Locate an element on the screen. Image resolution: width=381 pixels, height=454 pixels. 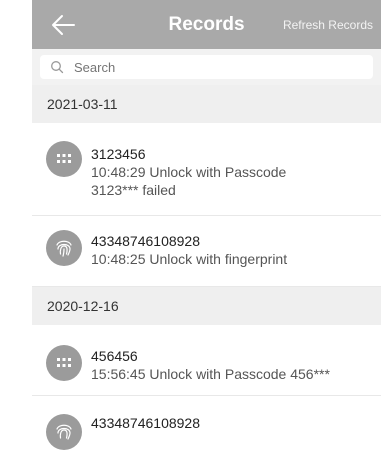
record-user-id: 456456 is located at coordinates (114, 356).